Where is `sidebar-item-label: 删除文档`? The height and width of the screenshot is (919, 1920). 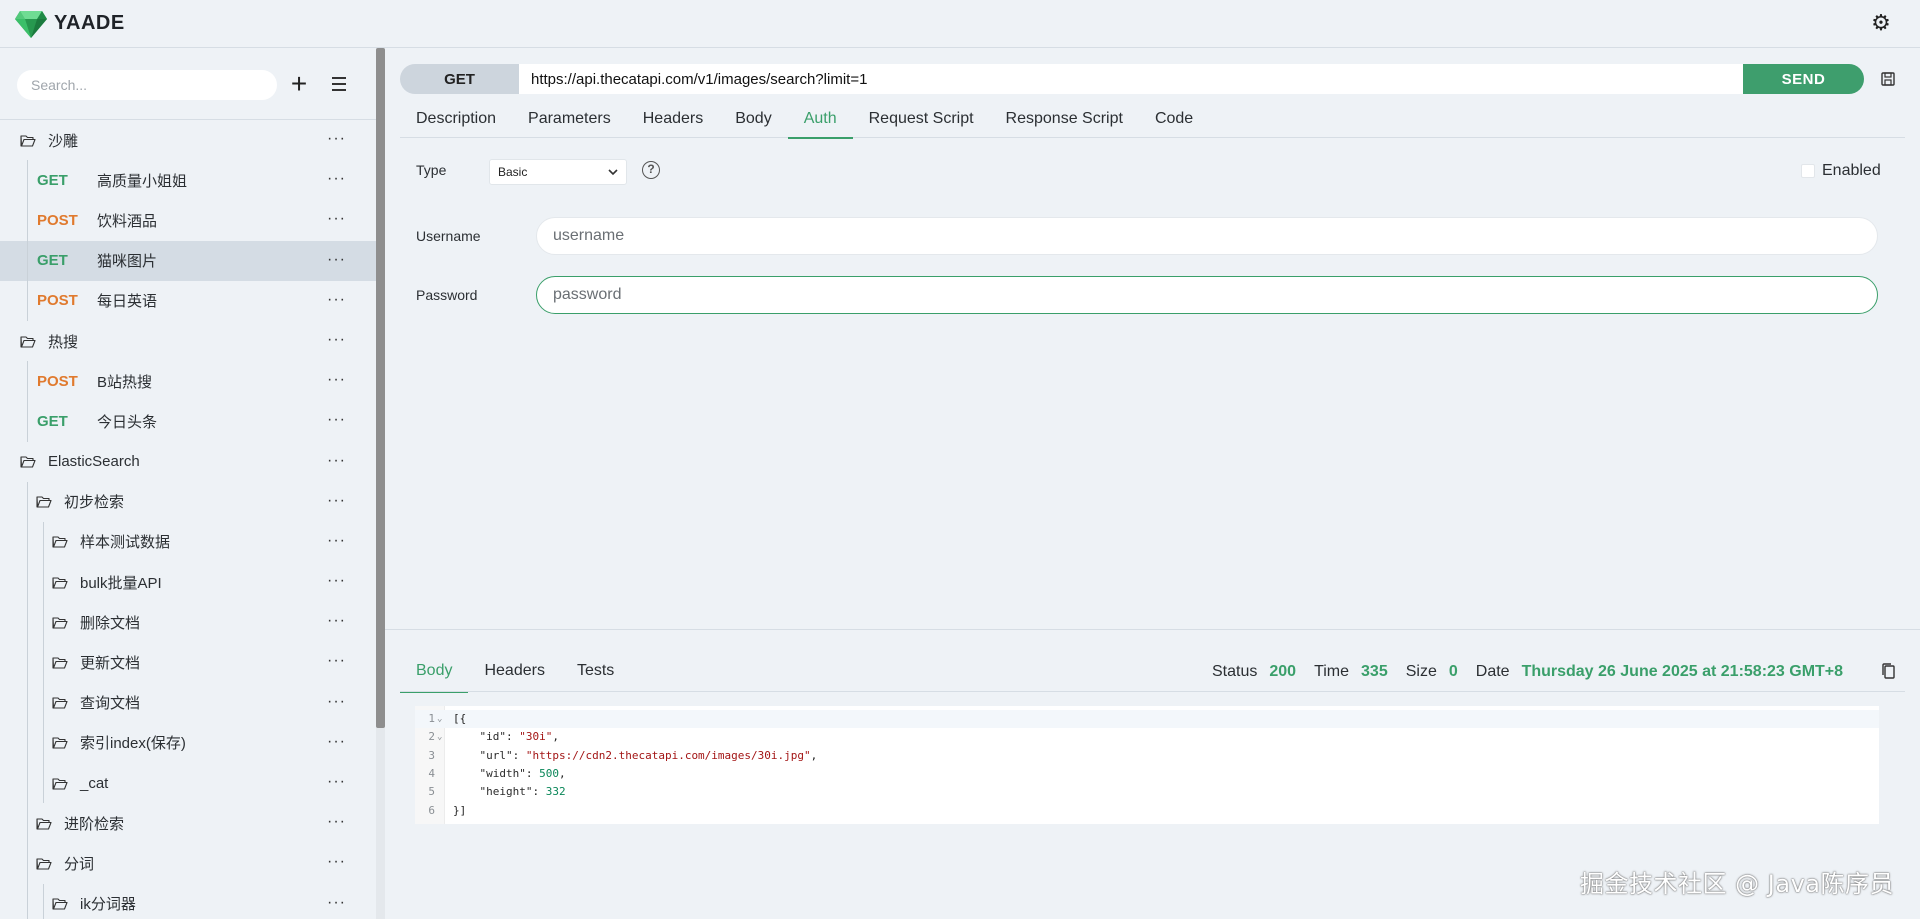
sidebar-item-label: 删除文档 is located at coordinates (110, 623).